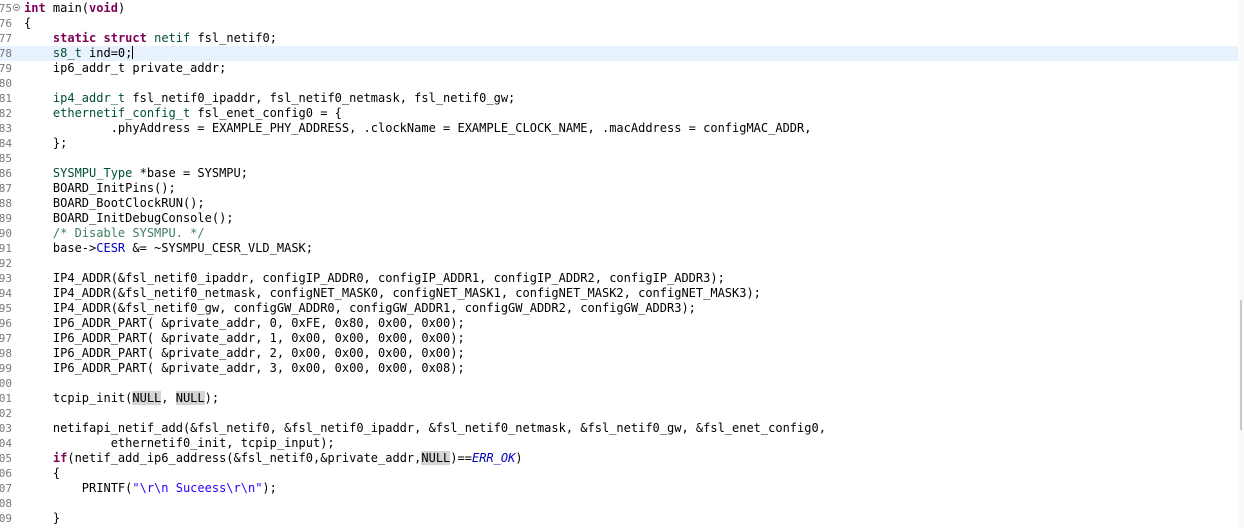 This screenshot has height=528, width=1244. What do you see at coordinates (461, 458) in the screenshot?
I see `code-token: )==` at bounding box center [461, 458].